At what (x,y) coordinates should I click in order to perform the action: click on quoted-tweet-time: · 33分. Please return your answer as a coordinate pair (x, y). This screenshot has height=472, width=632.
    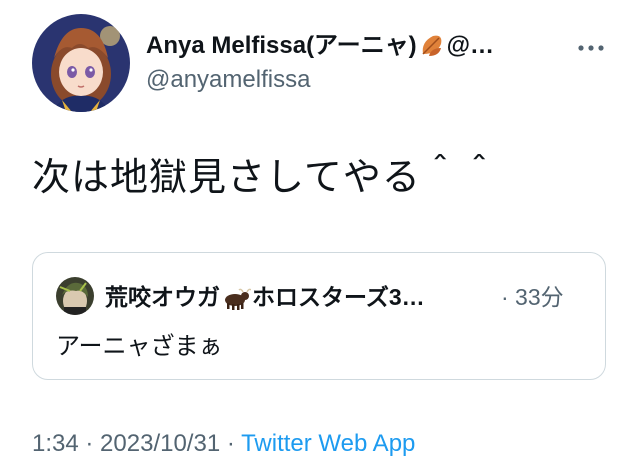
    Looking at the image, I should click on (532, 297).